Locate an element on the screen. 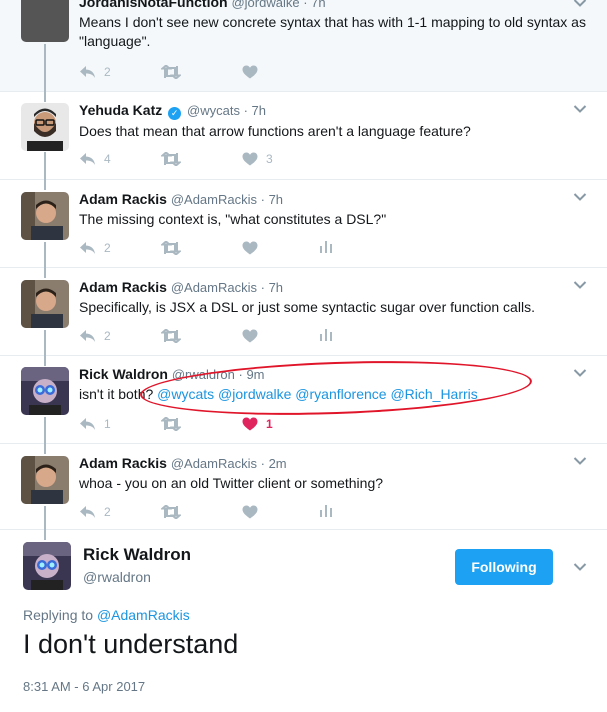 The width and height of the screenshot is (607, 712). tweet-time: 2m is located at coordinates (278, 463).